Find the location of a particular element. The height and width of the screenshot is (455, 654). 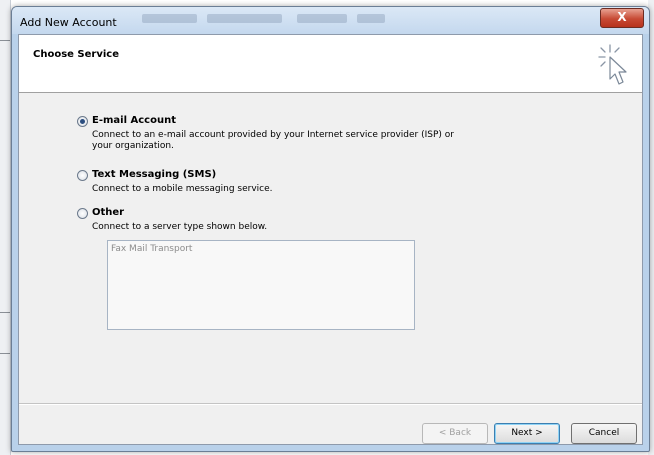

next-button: Next > is located at coordinates (527, 433).